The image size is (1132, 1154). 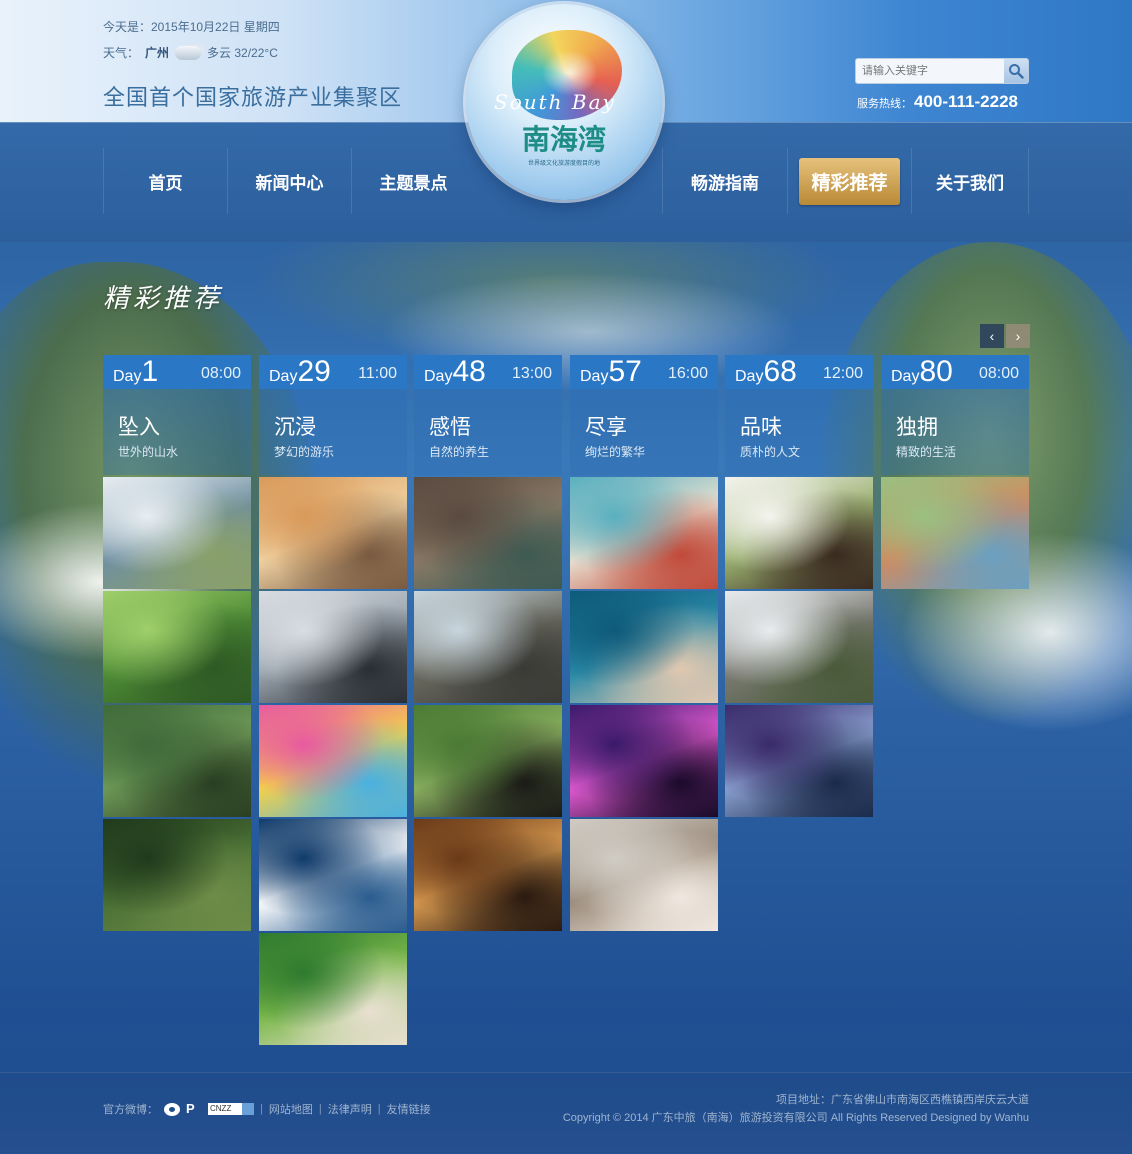 What do you see at coordinates (121, 53) in the screenshot?
I see `weather-prefix: 天气：` at bounding box center [121, 53].